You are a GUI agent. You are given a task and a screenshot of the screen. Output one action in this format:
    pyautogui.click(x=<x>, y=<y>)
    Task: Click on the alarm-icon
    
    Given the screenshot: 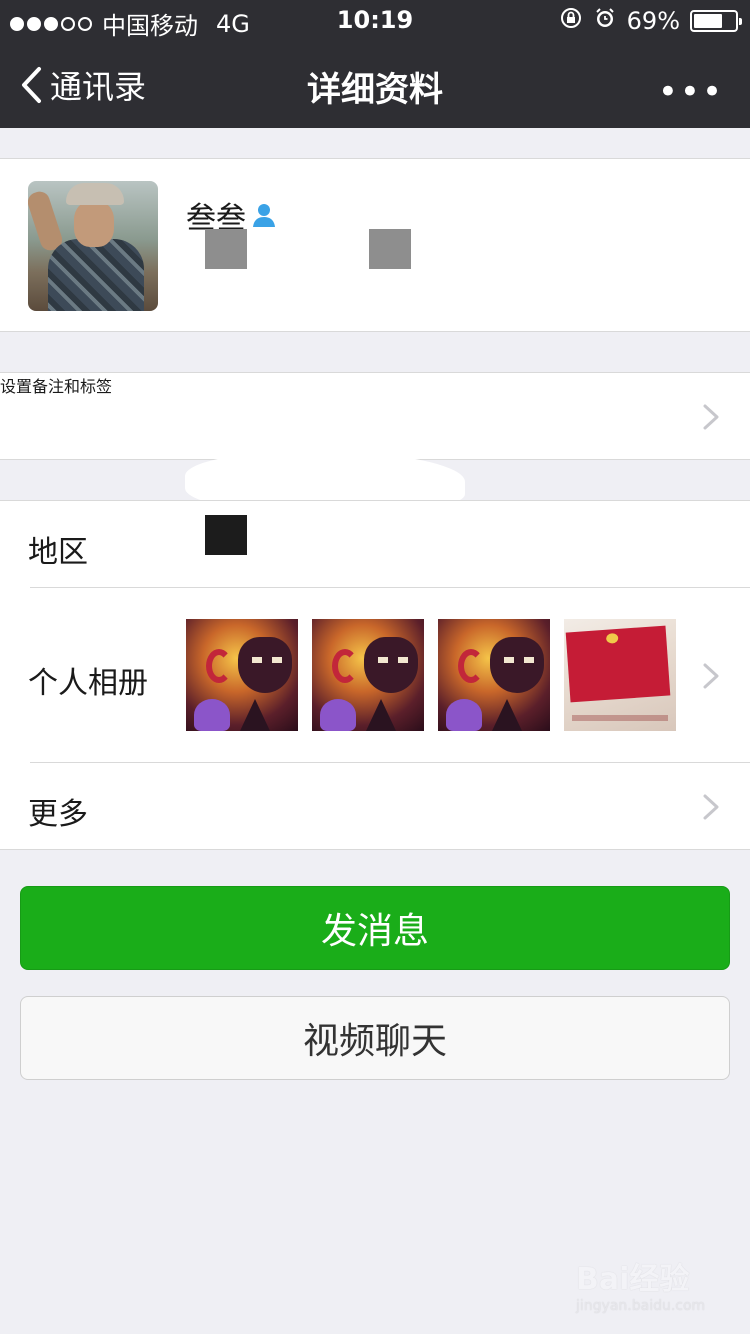 What is the action you would take?
    pyautogui.click(x=605, y=21)
    